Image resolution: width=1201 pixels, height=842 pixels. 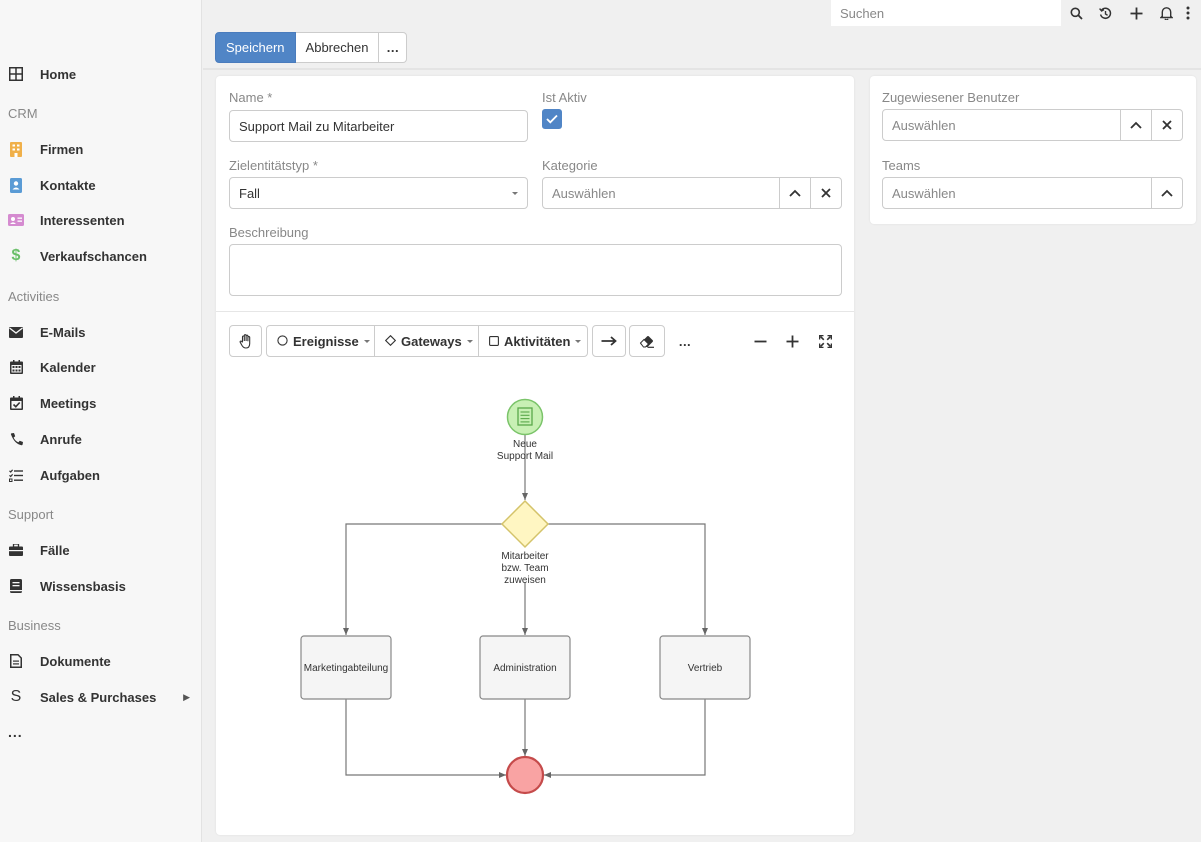 I want to click on sidebar-item-label: Home, so click(x=58, y=74).